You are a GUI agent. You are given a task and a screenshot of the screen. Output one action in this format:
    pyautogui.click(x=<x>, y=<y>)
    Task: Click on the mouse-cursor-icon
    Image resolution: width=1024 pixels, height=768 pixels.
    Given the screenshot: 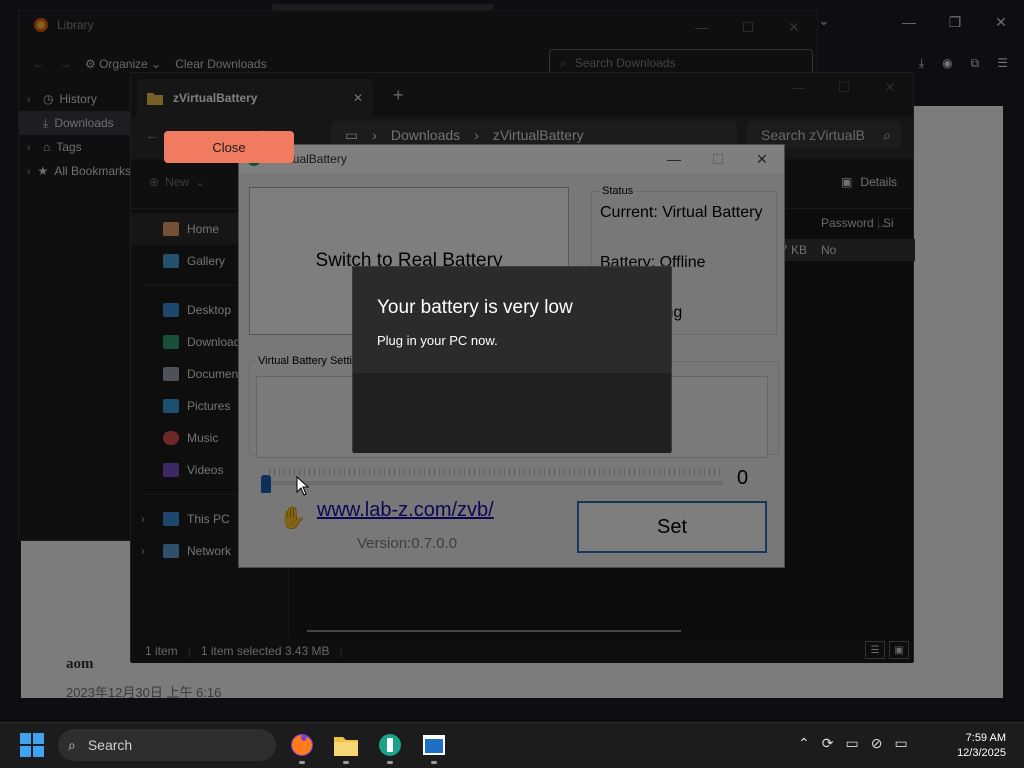 What is the action you would take?
    pyautogui.click(x=303, y=487)
    